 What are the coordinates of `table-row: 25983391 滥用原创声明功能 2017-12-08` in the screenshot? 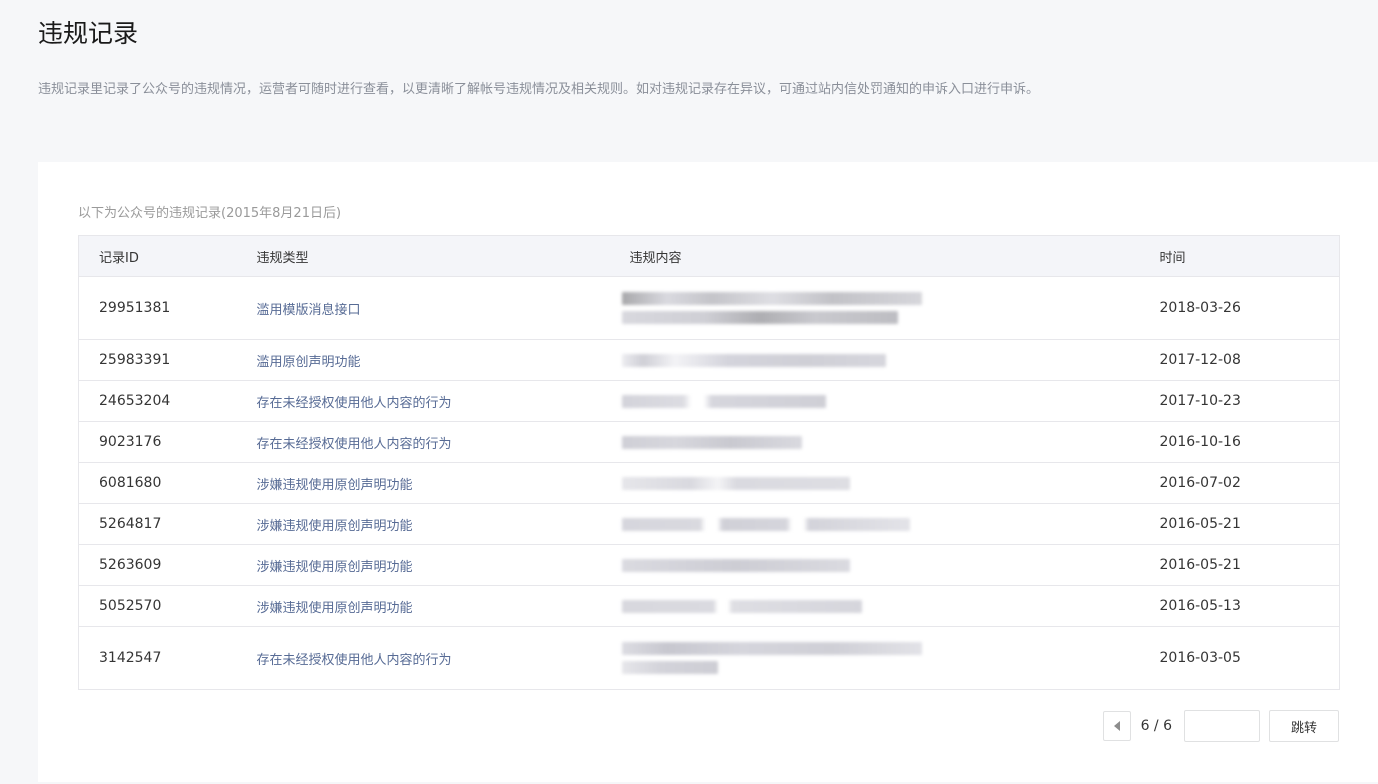 It's located at (709, 360).